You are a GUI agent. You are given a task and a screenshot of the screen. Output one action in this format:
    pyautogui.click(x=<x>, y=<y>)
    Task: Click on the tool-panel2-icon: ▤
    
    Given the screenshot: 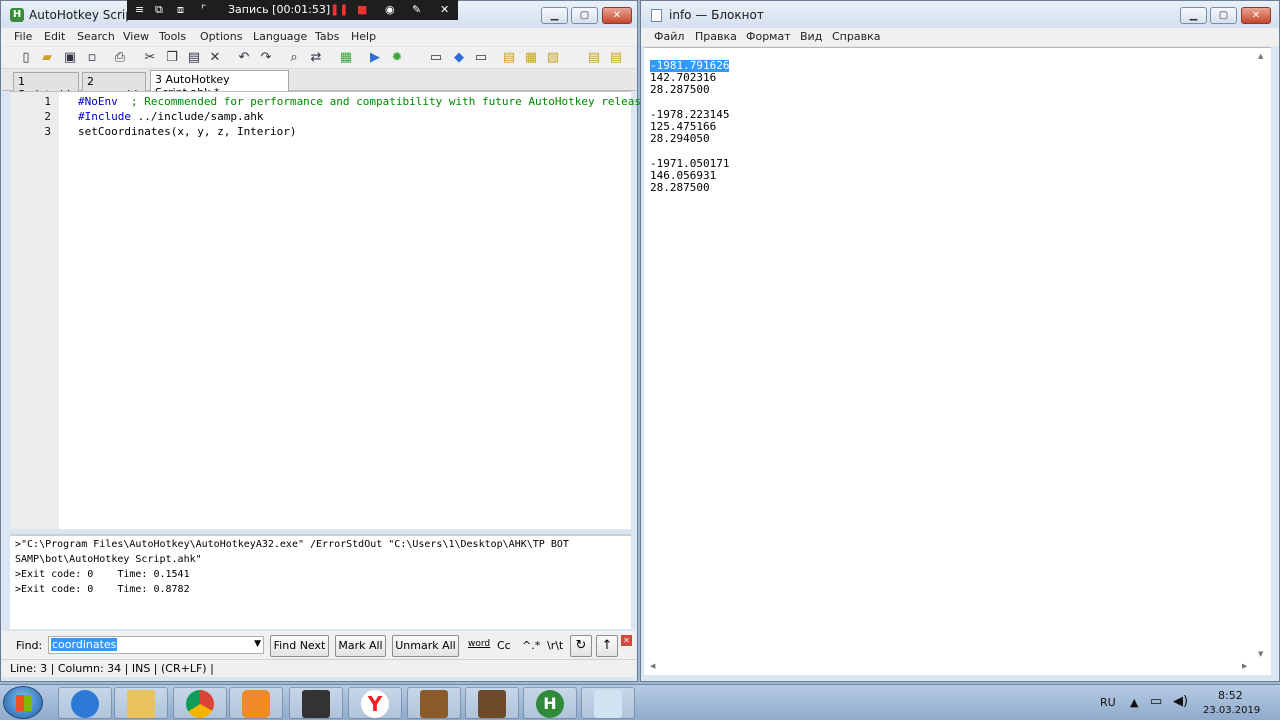 What is the action you would take?
    pyautogui.click(x=616, y=58)
    